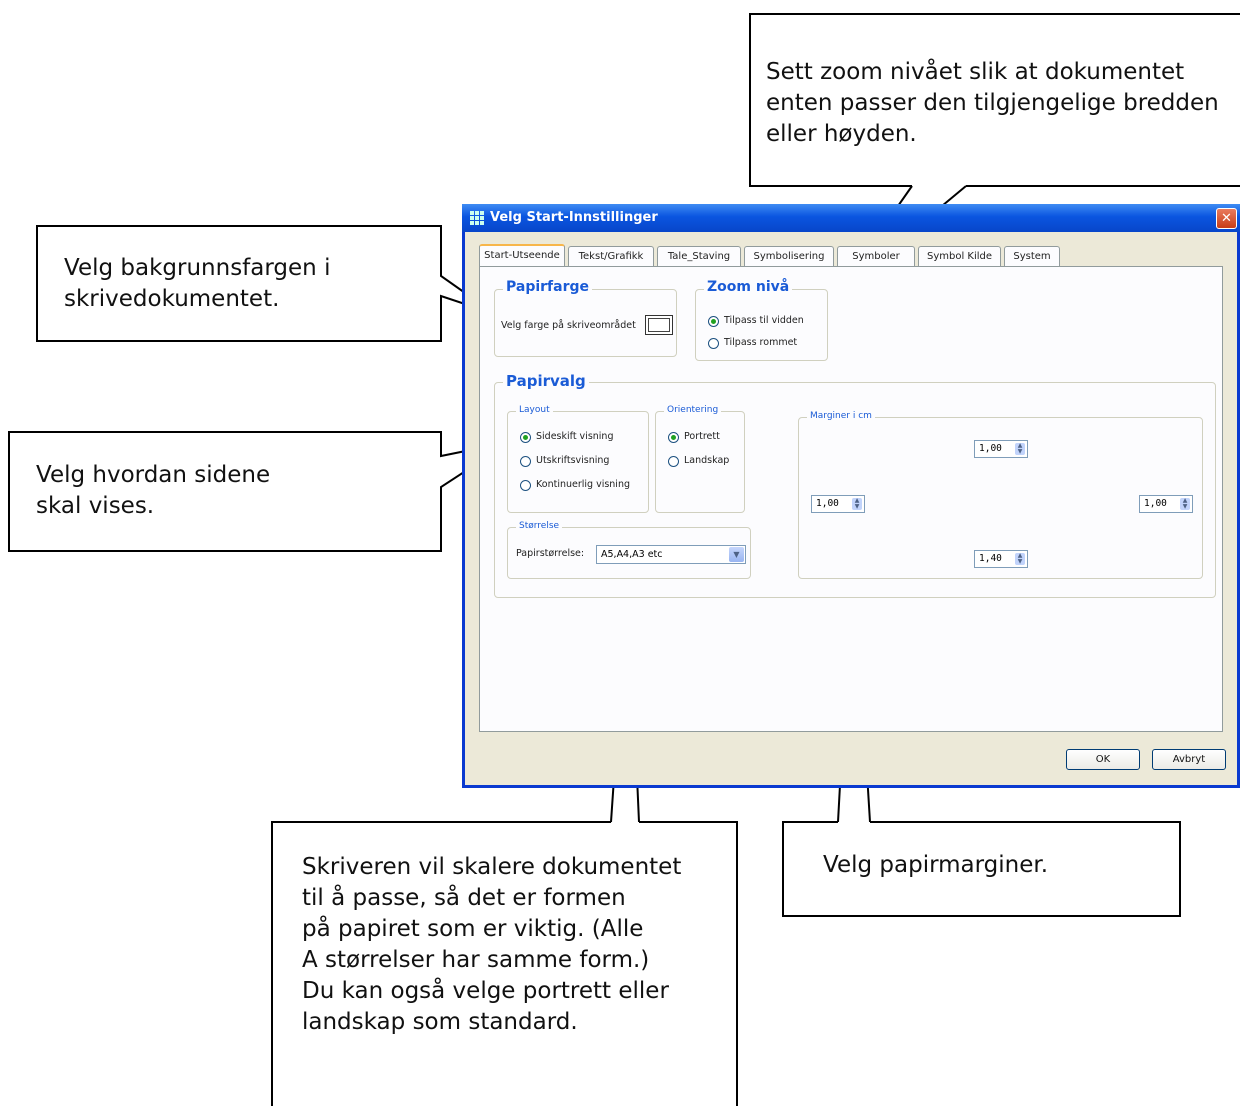 This screenshot has height=1106, width=1240. What do you see at coordinates (876, 256) in the screenshot?
I see `tab-symboler: Symboler` at bounding box center [876, 256].